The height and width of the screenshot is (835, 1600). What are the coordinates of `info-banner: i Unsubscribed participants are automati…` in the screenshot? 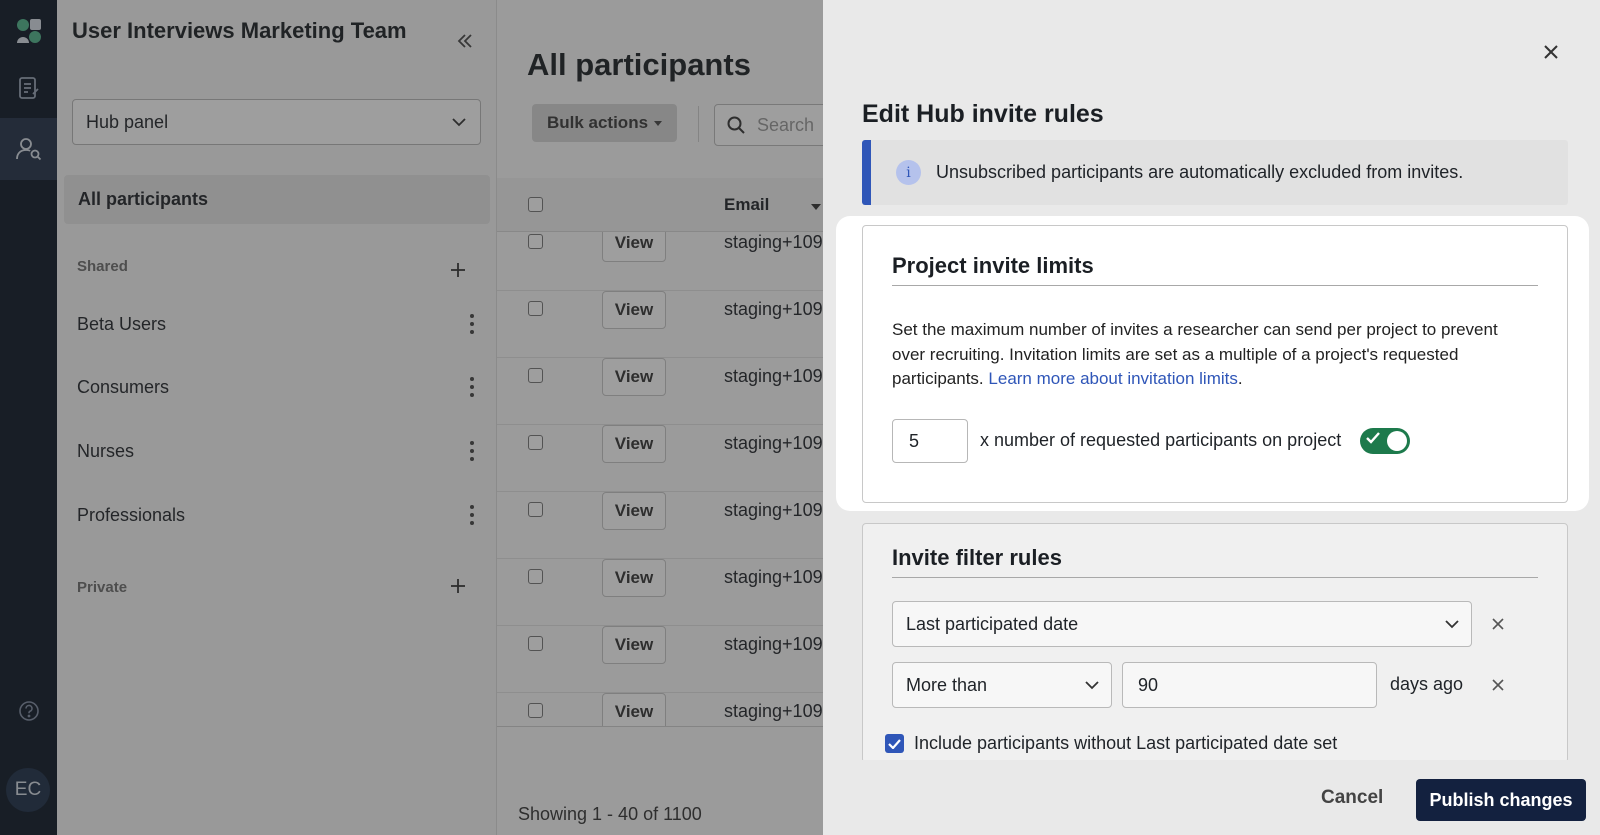 It's located at (1215, 172).